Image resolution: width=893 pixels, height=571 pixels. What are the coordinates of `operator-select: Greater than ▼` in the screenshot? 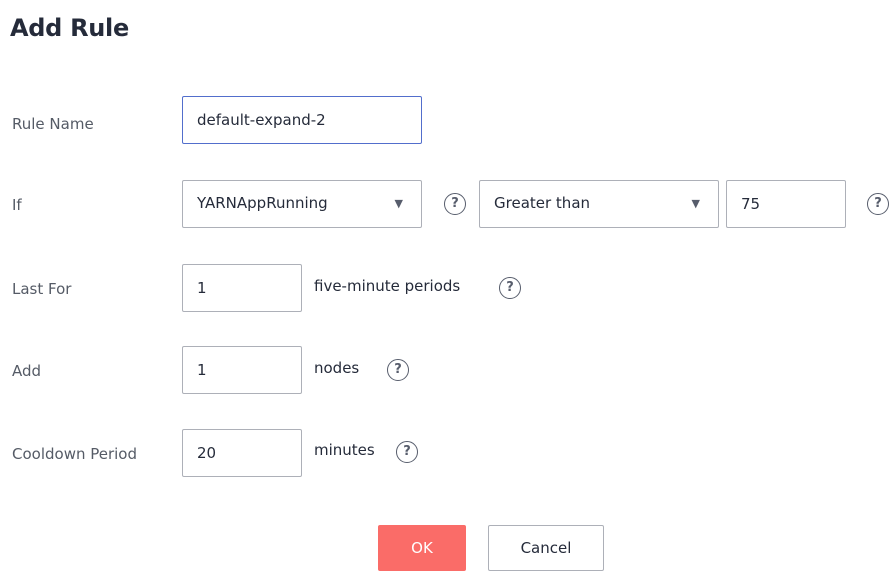 It's located at (599, 204).